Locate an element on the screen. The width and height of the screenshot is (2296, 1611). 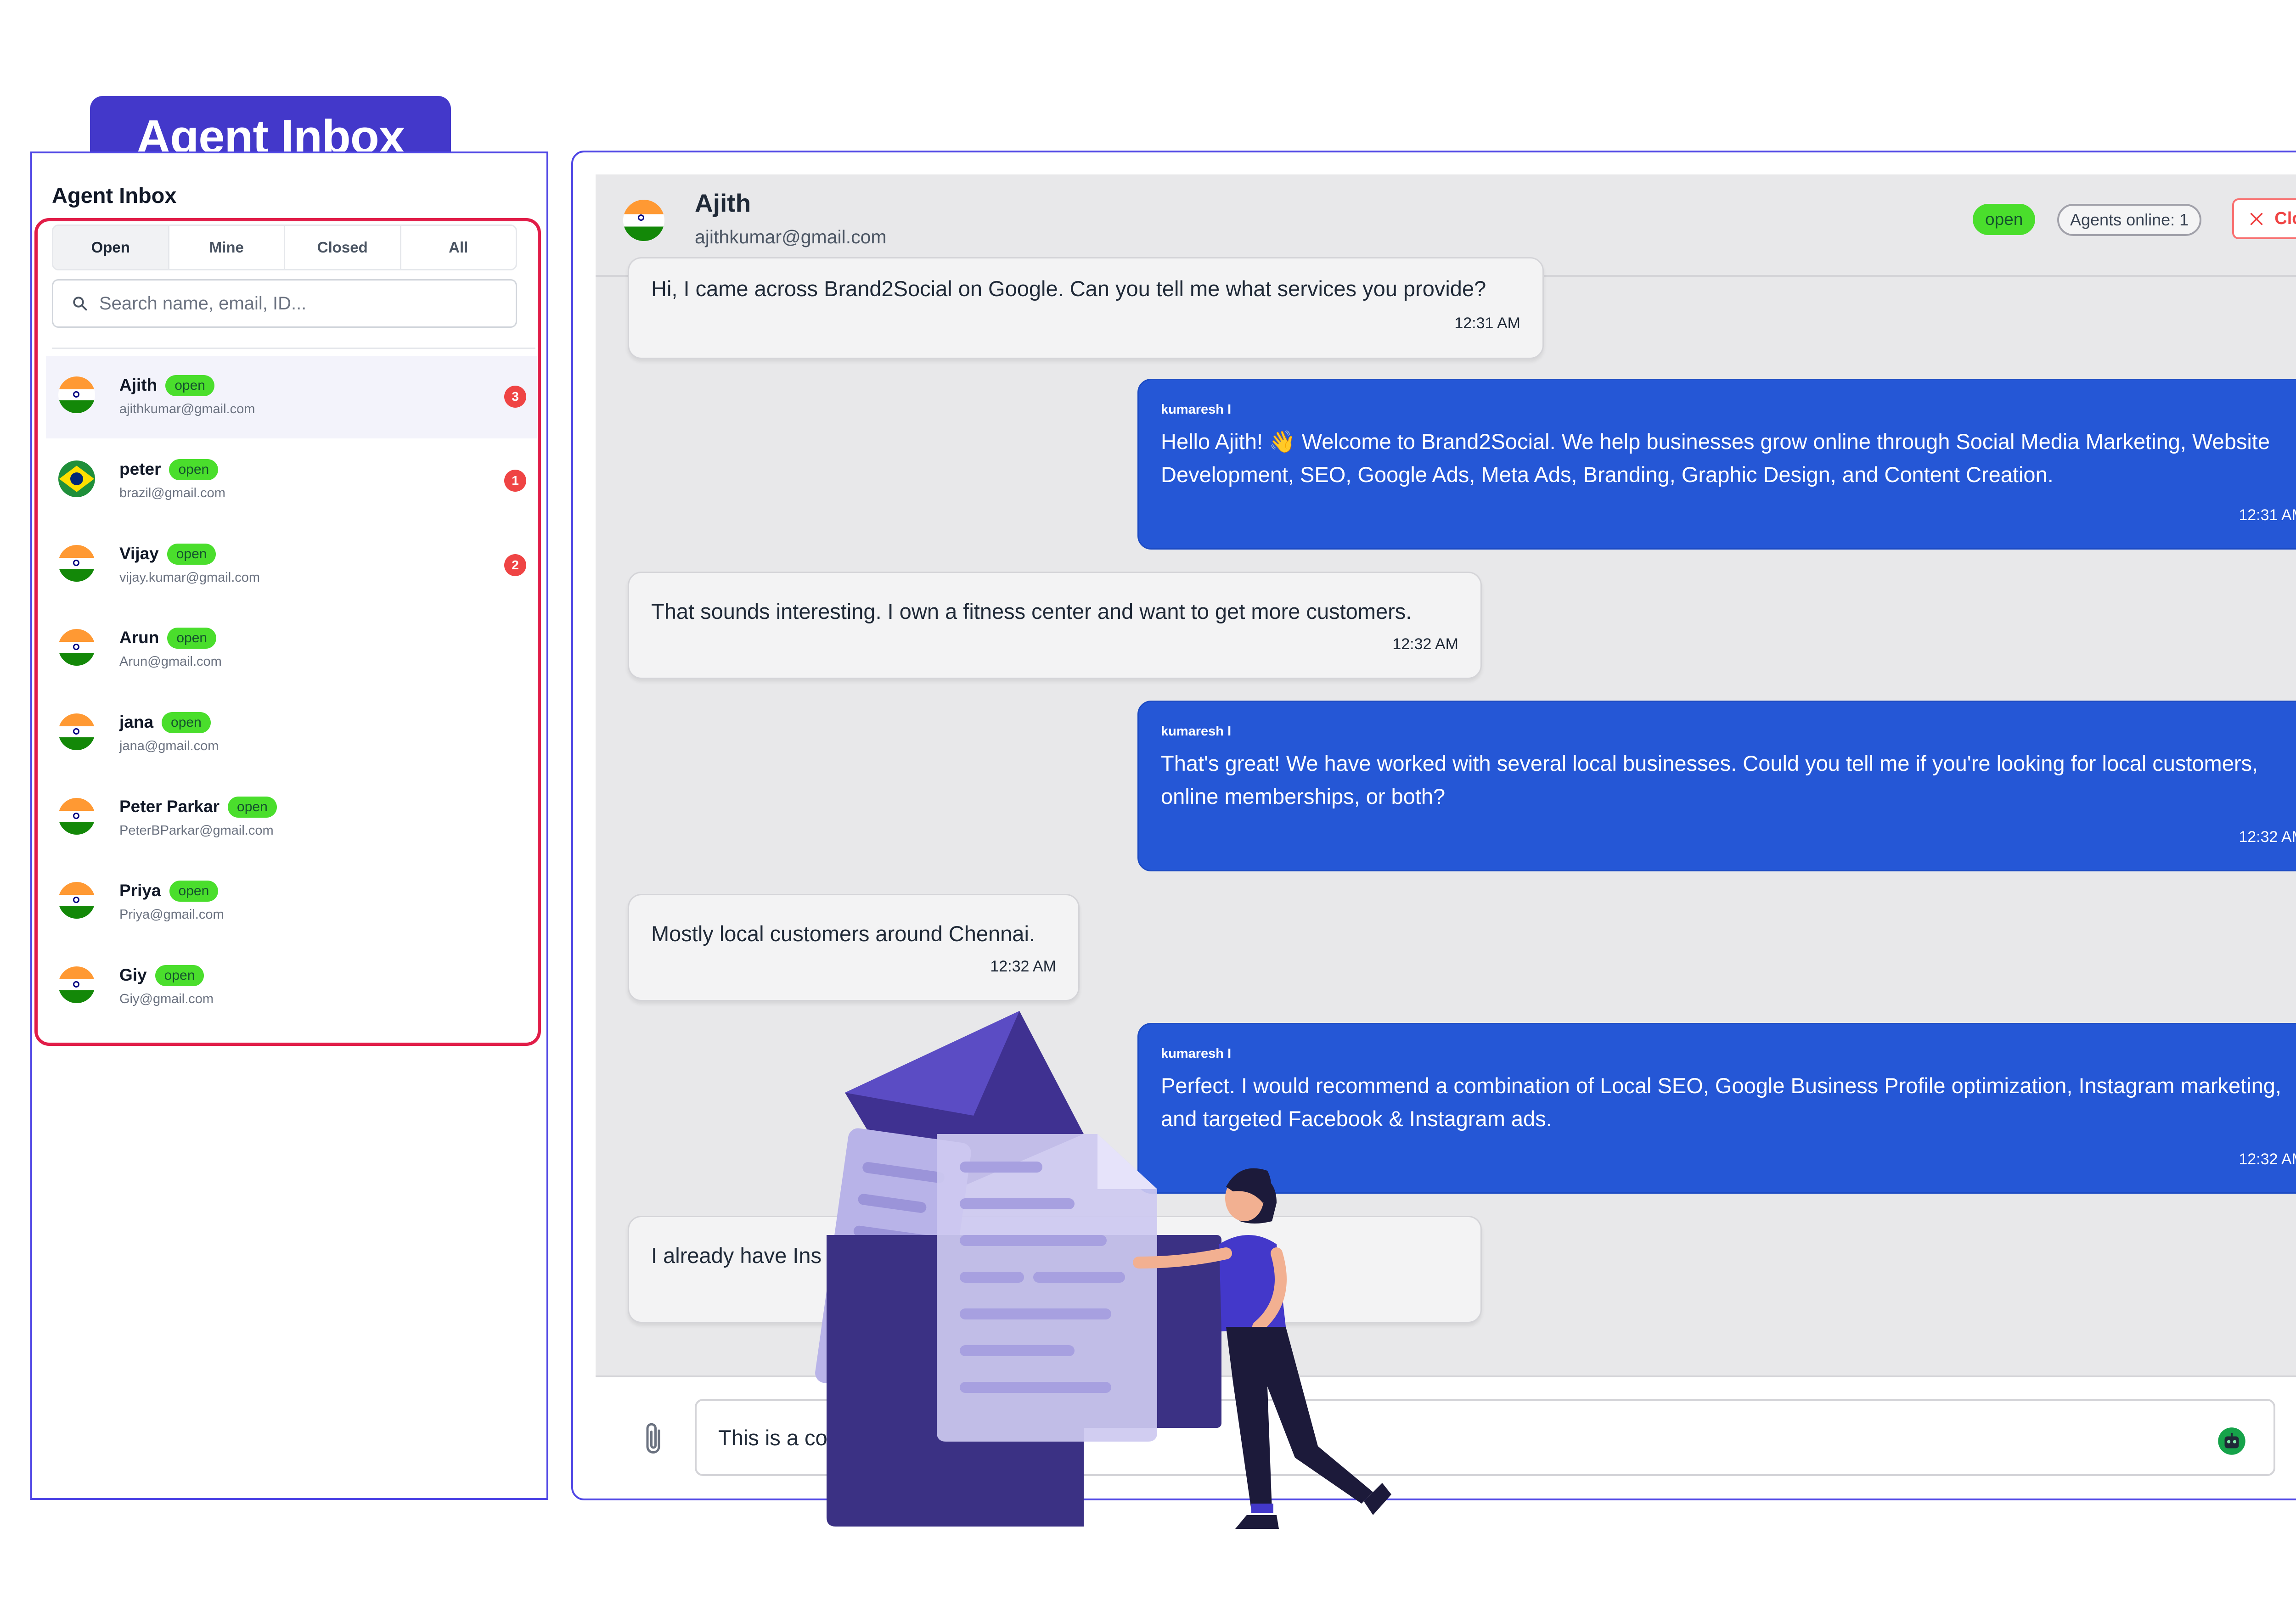
conversation-status-badge: open is located at coordinates (2004, 220).